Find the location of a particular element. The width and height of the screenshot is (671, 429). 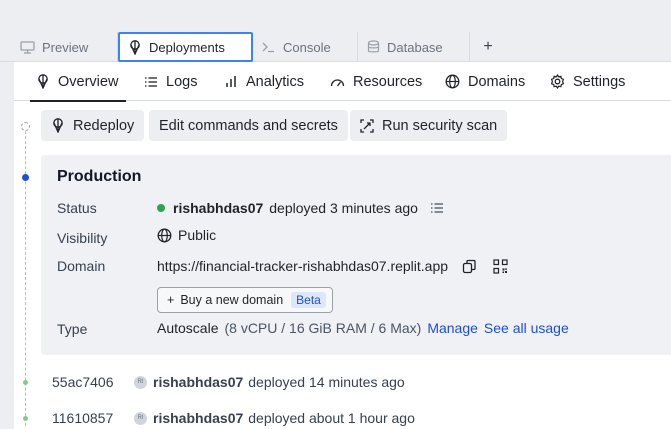

edit-commands-button: Edit commands and secrets is located at coordinates (248, 125).